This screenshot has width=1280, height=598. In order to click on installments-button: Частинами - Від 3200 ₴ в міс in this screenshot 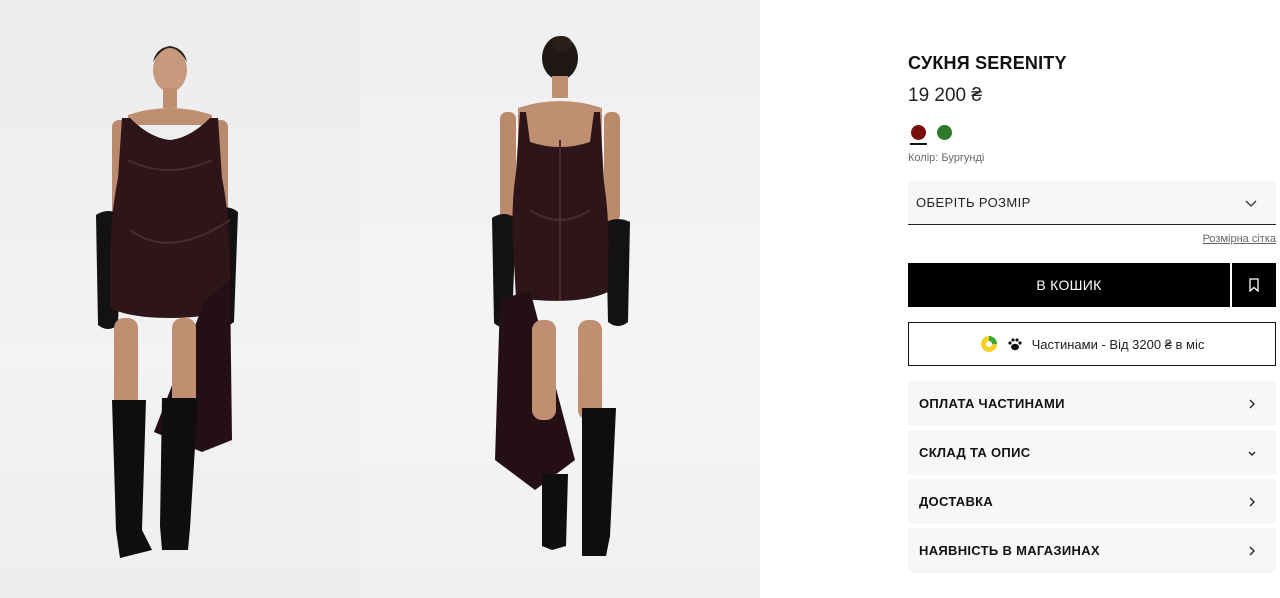, I will do `click(1092, 344)`.